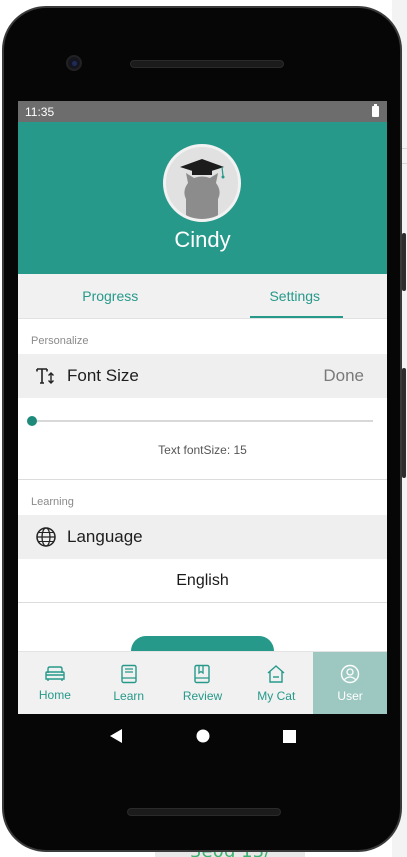 The height and width of the screenshot is (857, 407). Describe the element at coordinates (46, 537) in the screenshot. I see `globe-icon` at that location.